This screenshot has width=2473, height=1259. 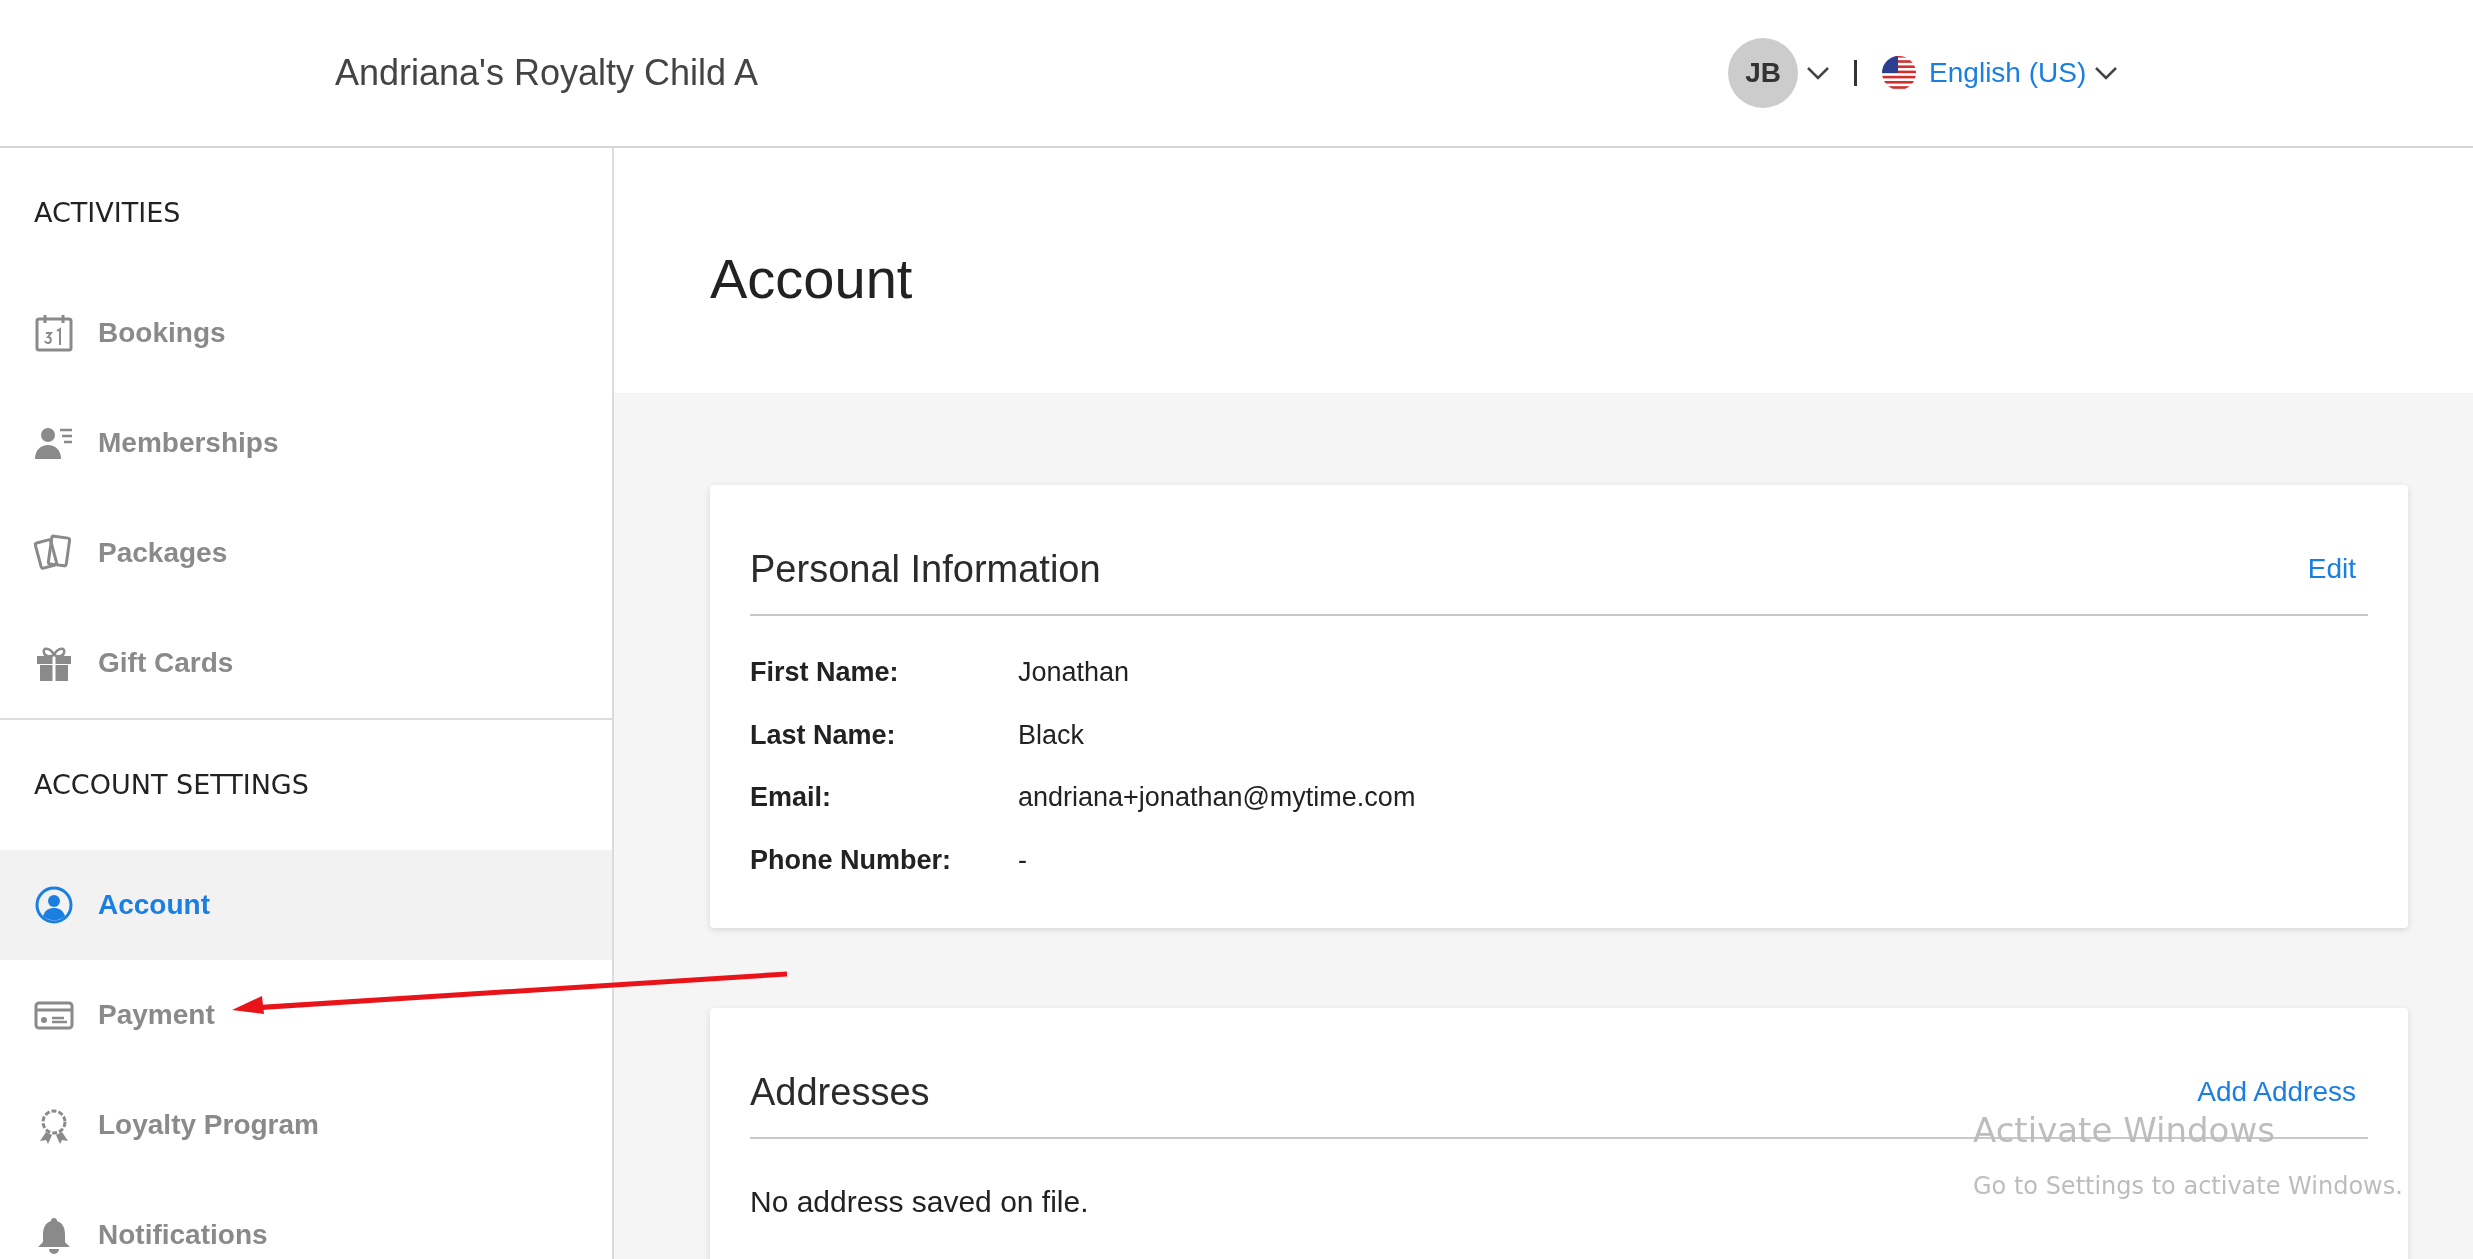 What do you see at coordinates (851, 860) in the screenshot?
I see `field-label: Phone Number:` at bounding box center [851, 860].